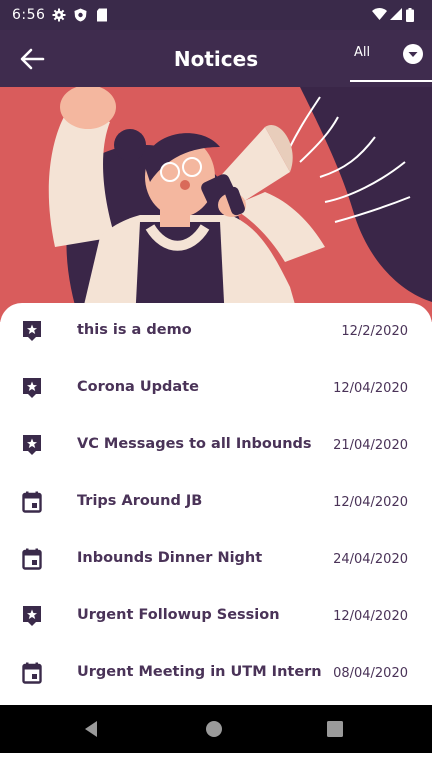 This screenshot has height=764, width=432. What do you see at coordinates (374, 331) in the screenshot?
I see `notice-date: 12/2/2020` at bounding box center [374, 331].